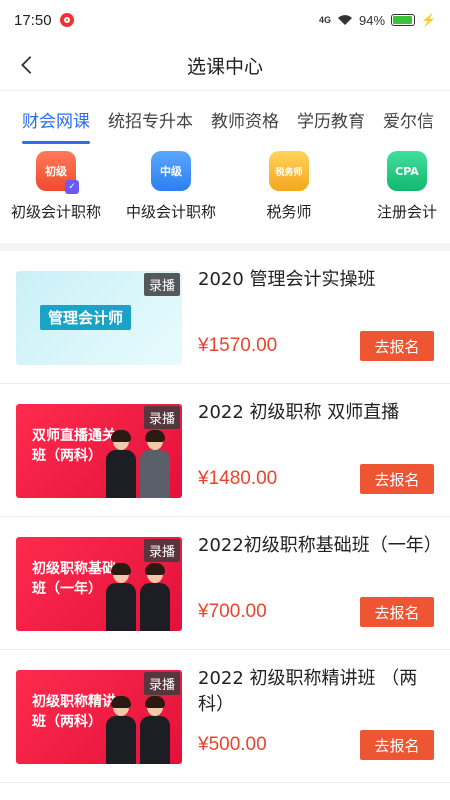  What do you see at coordinates (171, 197) in the screenshot?
I see `subcategory-intermediate-accounting: 中级 中级会计职称` at bounding box center [171, 197].